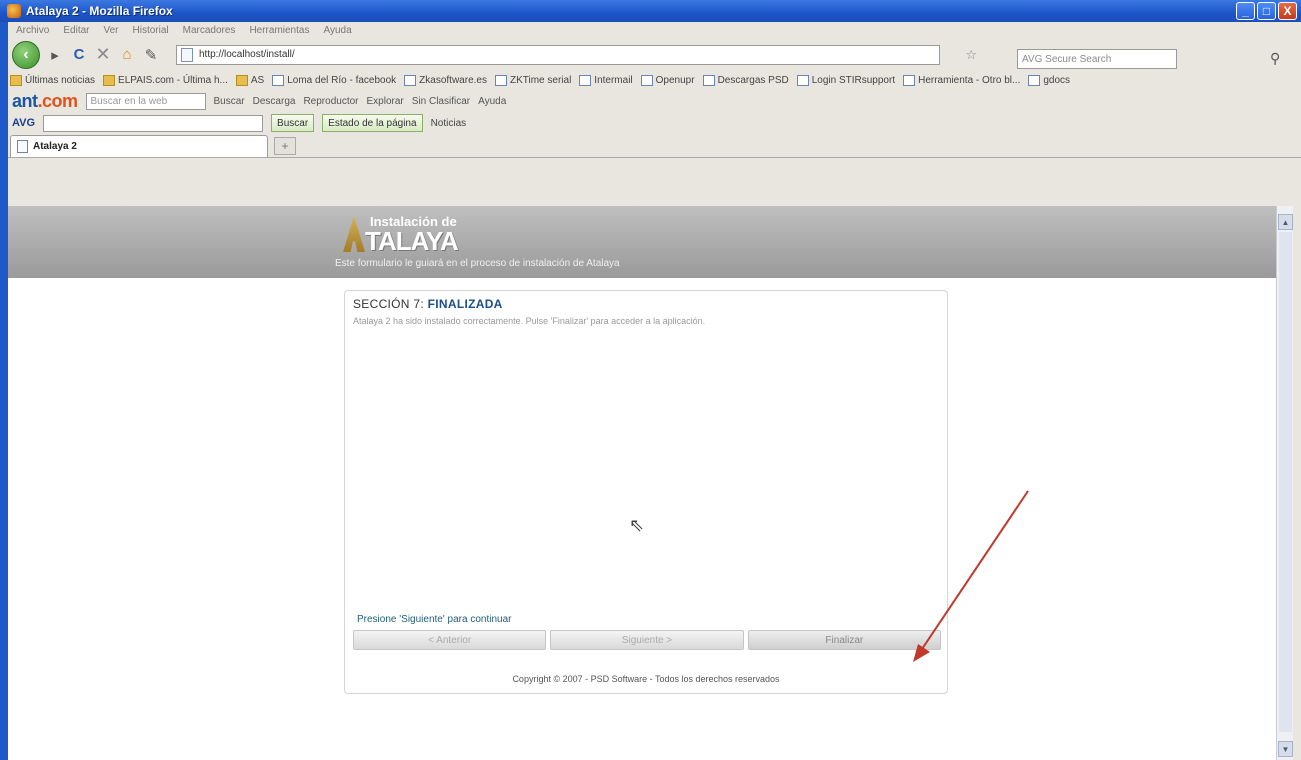 The height and width of the screenshot is (760, 1301). What do you see at coordinates (654, 146) in the screenshot?
I see `tab-strip: Atalaya 2 +` at bounding box center [654, 146].